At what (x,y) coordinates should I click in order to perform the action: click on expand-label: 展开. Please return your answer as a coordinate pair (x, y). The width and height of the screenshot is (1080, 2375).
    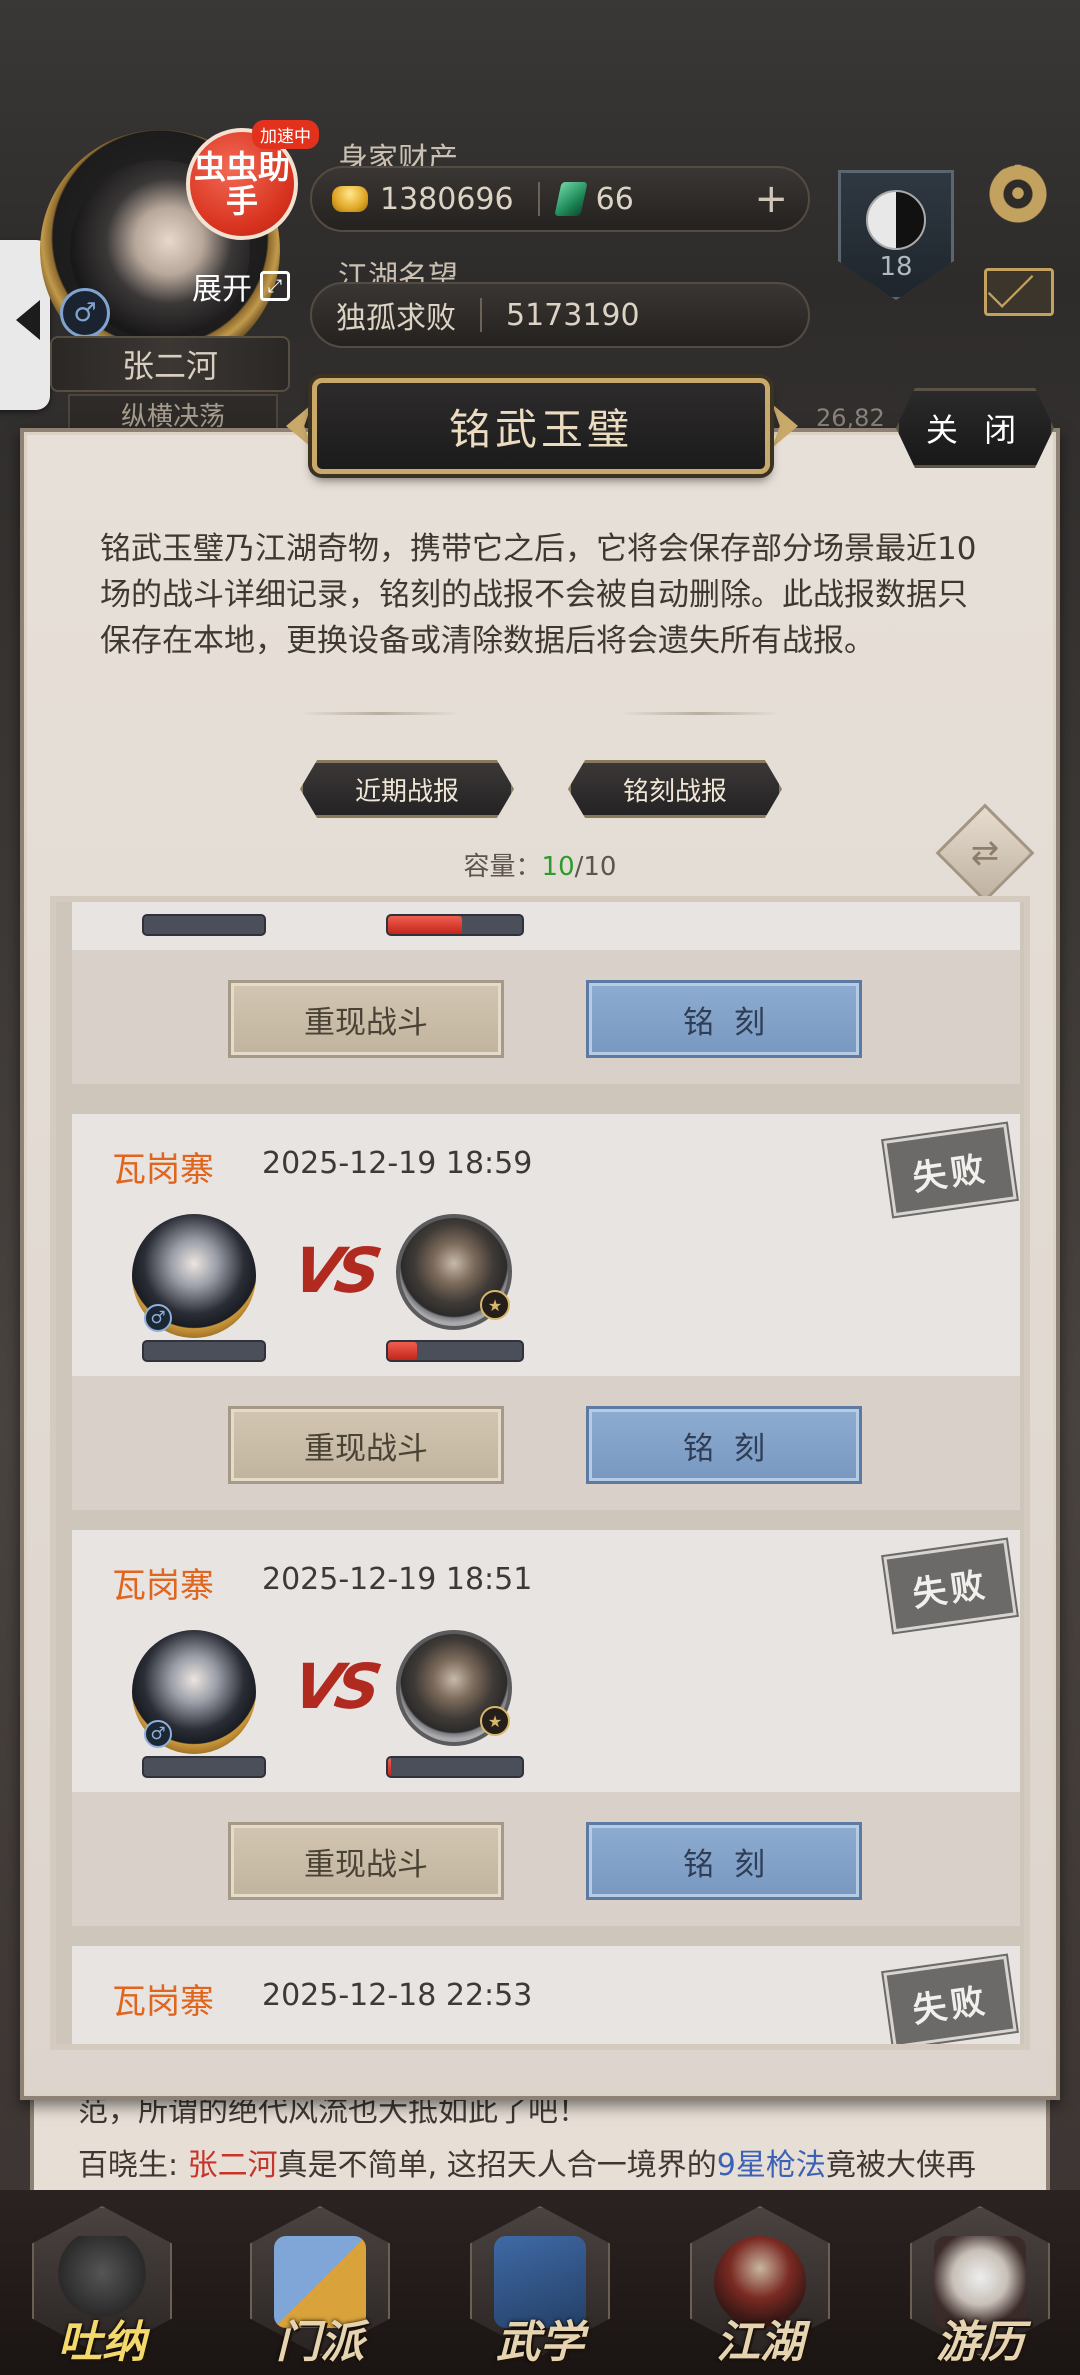
    Looking at the image, I should click on (222, 289).